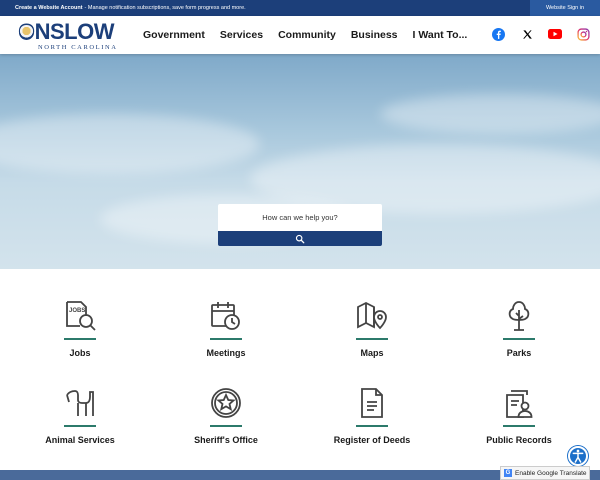 This screenshot has height=480, width=600. Describe the element at coordinates (225, 316) in the screenshot. I see `calendar-clock-icon` at that location.